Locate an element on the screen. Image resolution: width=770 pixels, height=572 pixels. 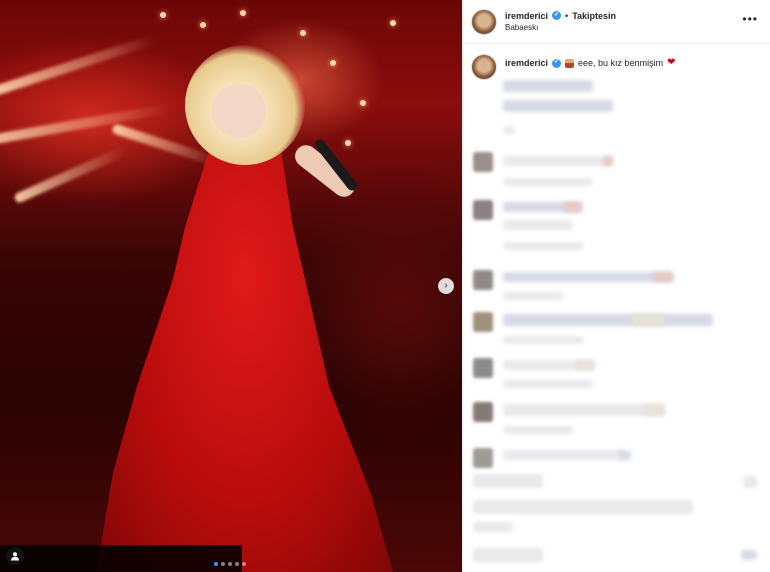
singer-head is located at coordinates (245, 105).